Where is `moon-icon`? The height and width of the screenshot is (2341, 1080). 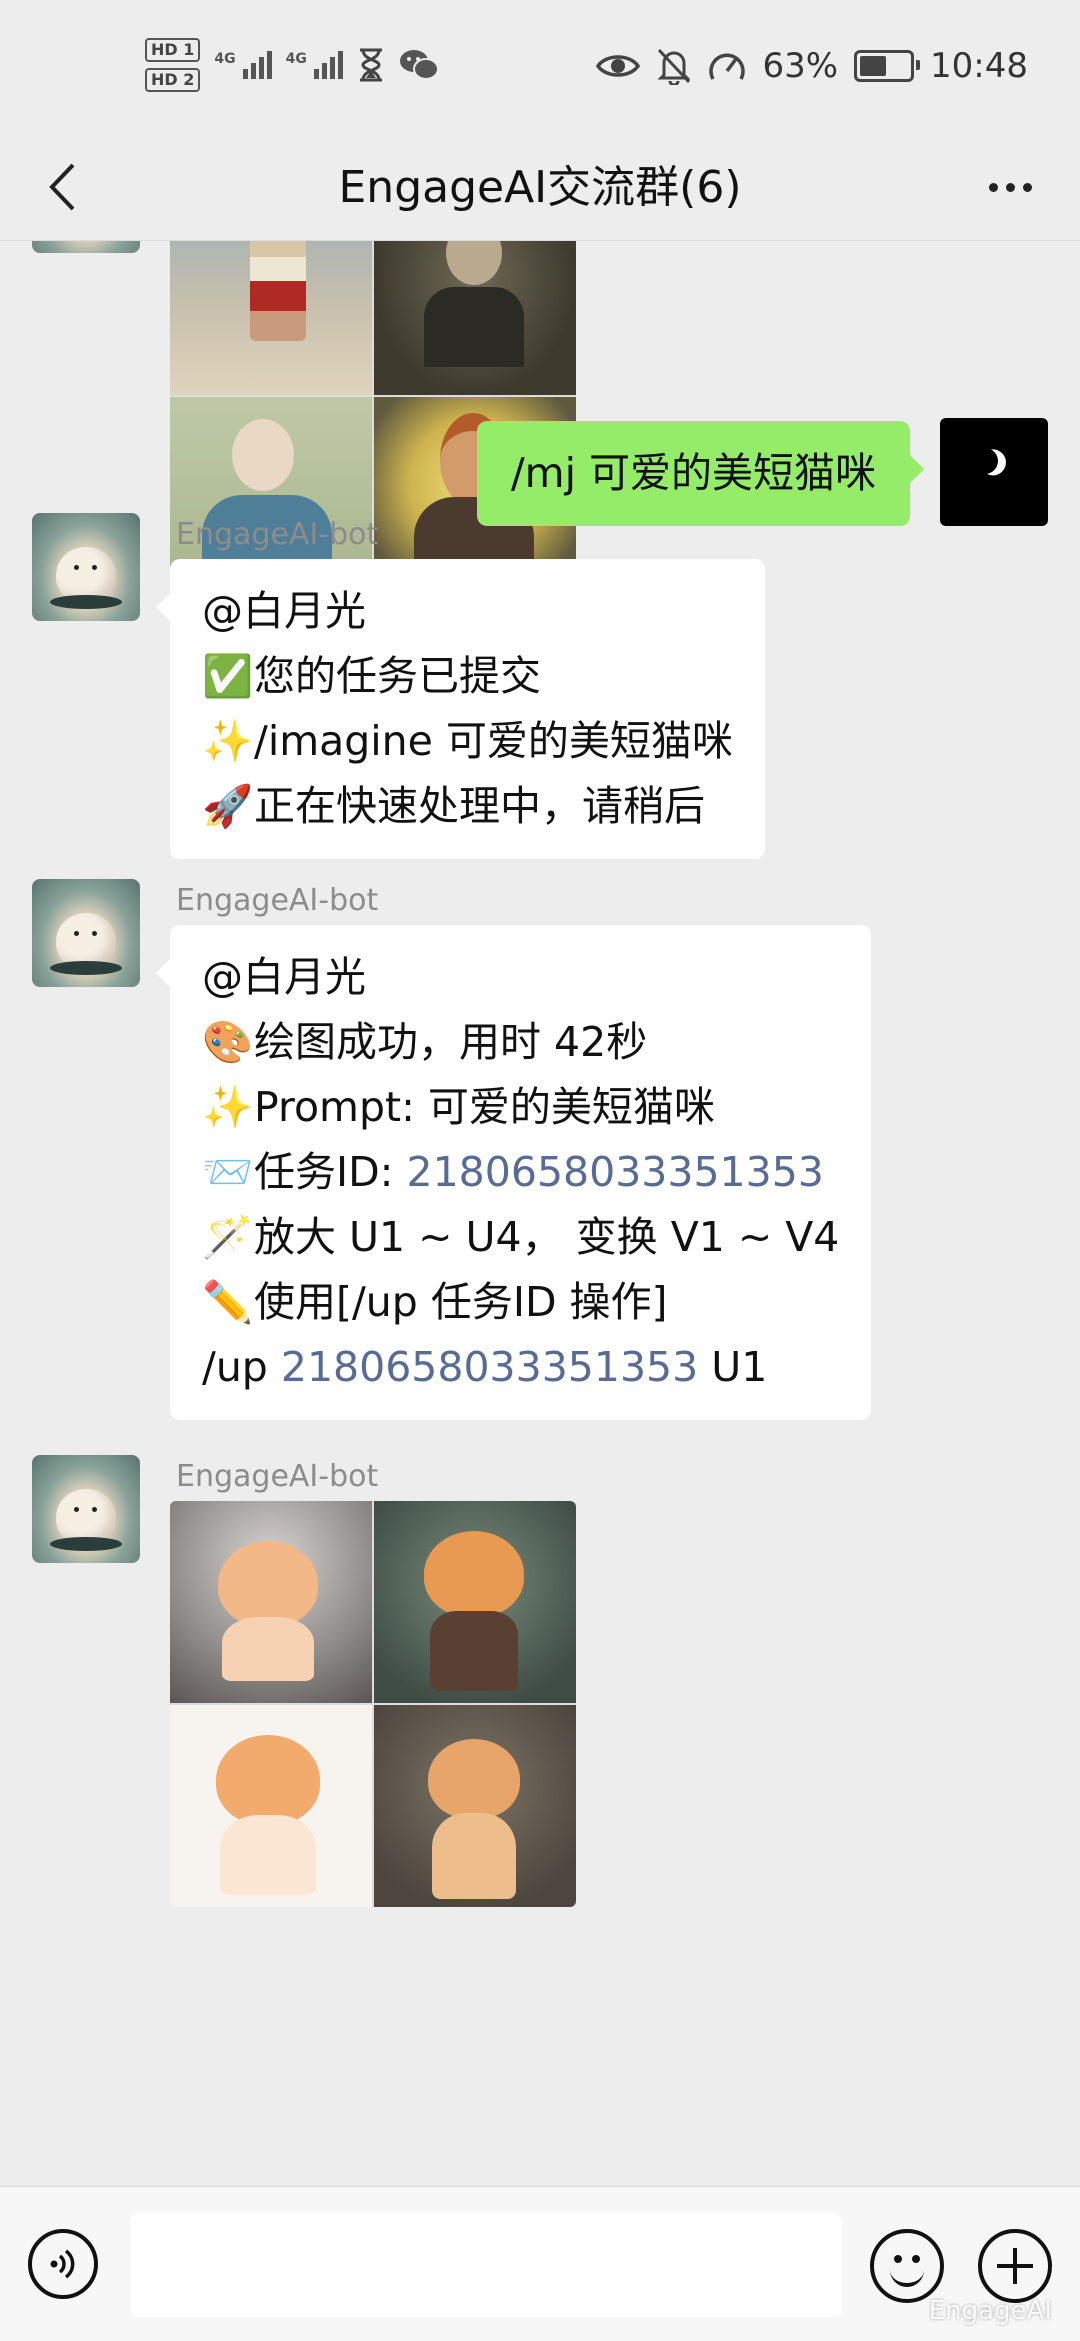 moon-icon is located at coordinates (984, 460).